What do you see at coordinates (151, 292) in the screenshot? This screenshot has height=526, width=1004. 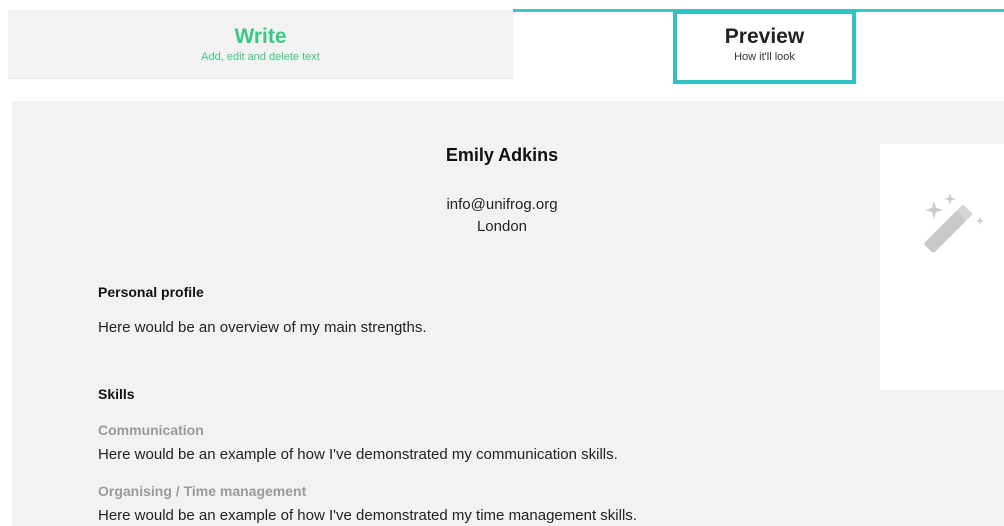 I see `section-heading-profile: Personal profile` at bounding box center [151, 292].